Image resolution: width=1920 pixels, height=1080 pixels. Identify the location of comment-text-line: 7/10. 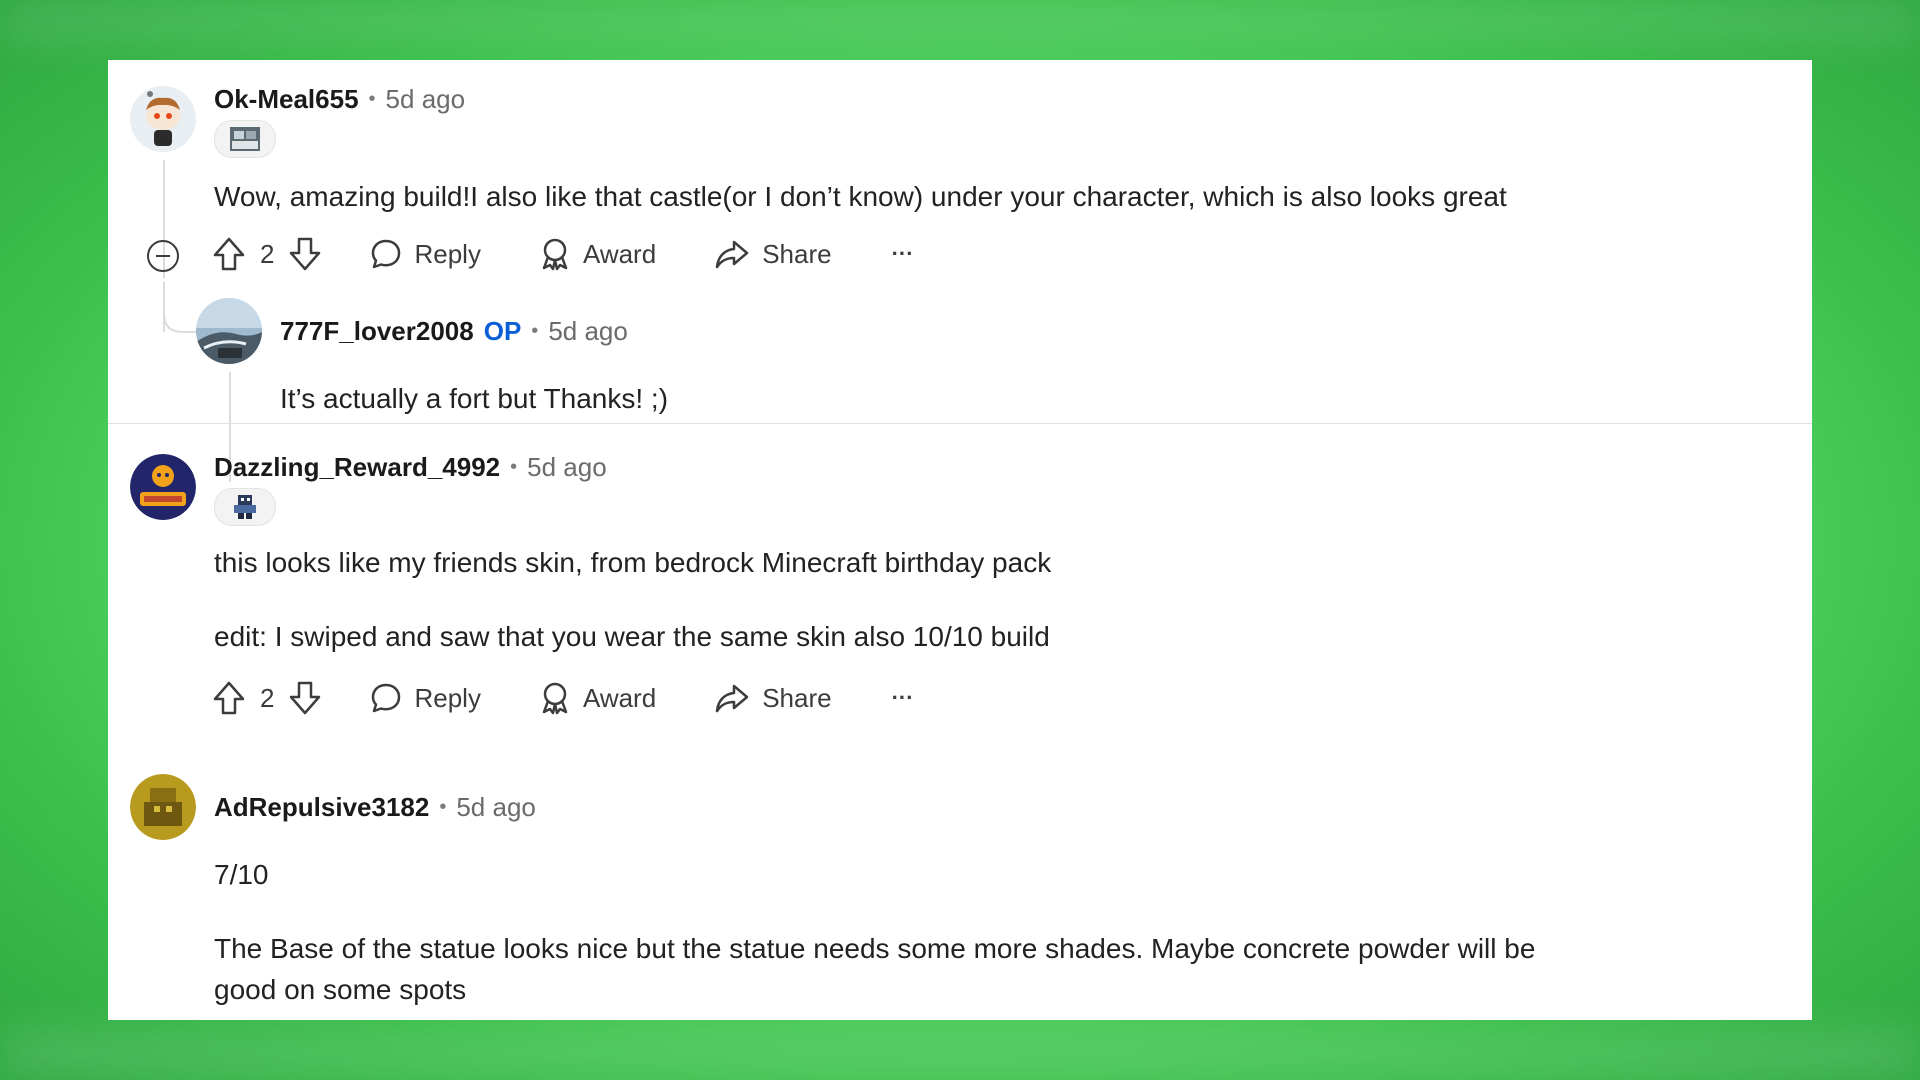
(241, 874).